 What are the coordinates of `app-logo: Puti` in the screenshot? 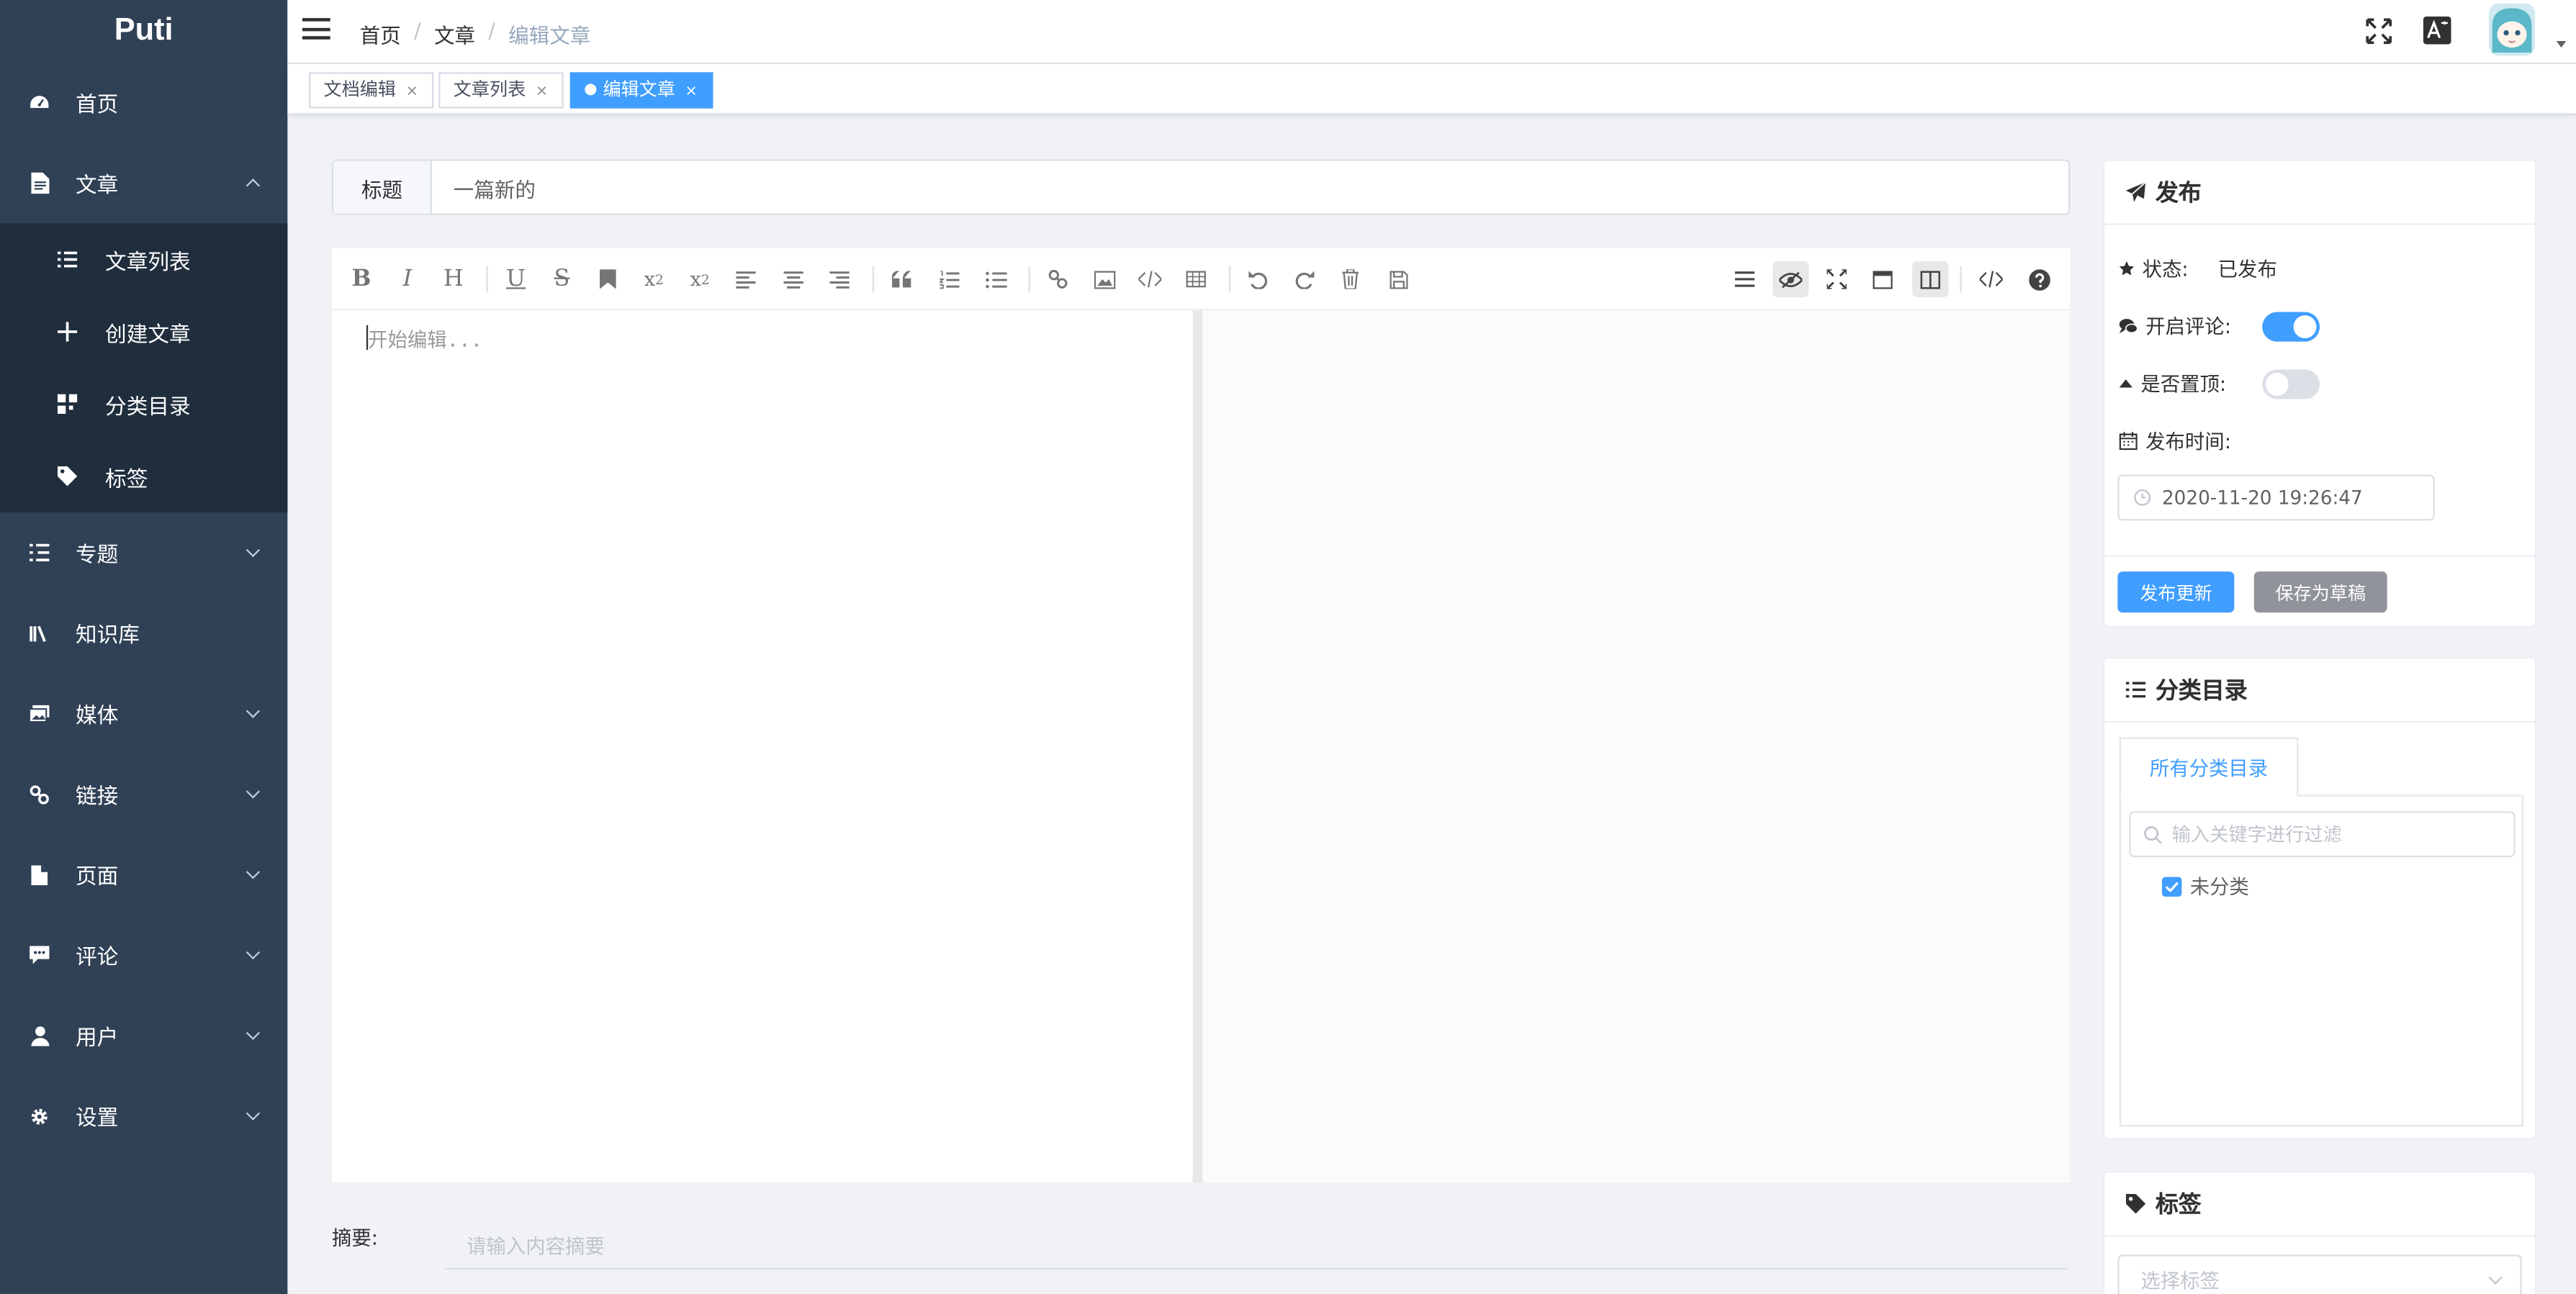 It's located at (143, 31).